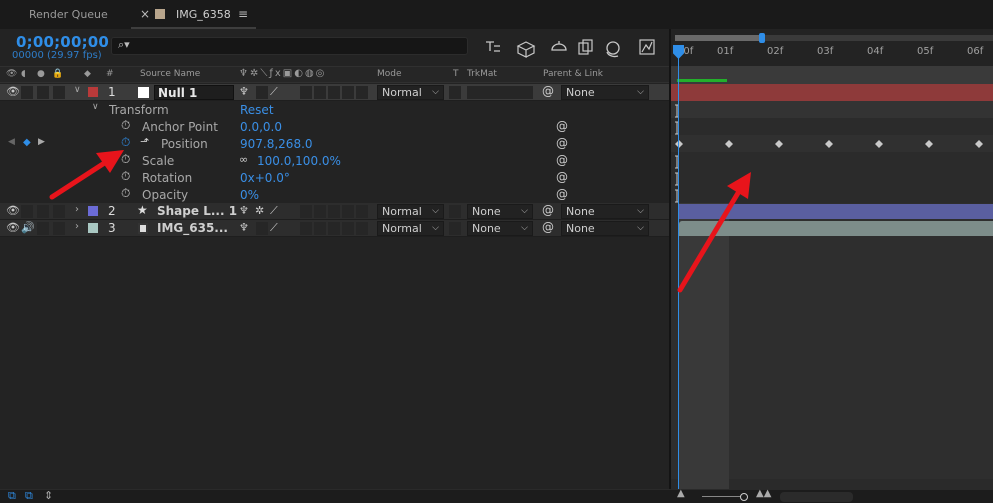  What do you see at coordinates (11, 74) in the screenshot?
I see `video-switch-icon: 👁` at bounding box center [11, 74].